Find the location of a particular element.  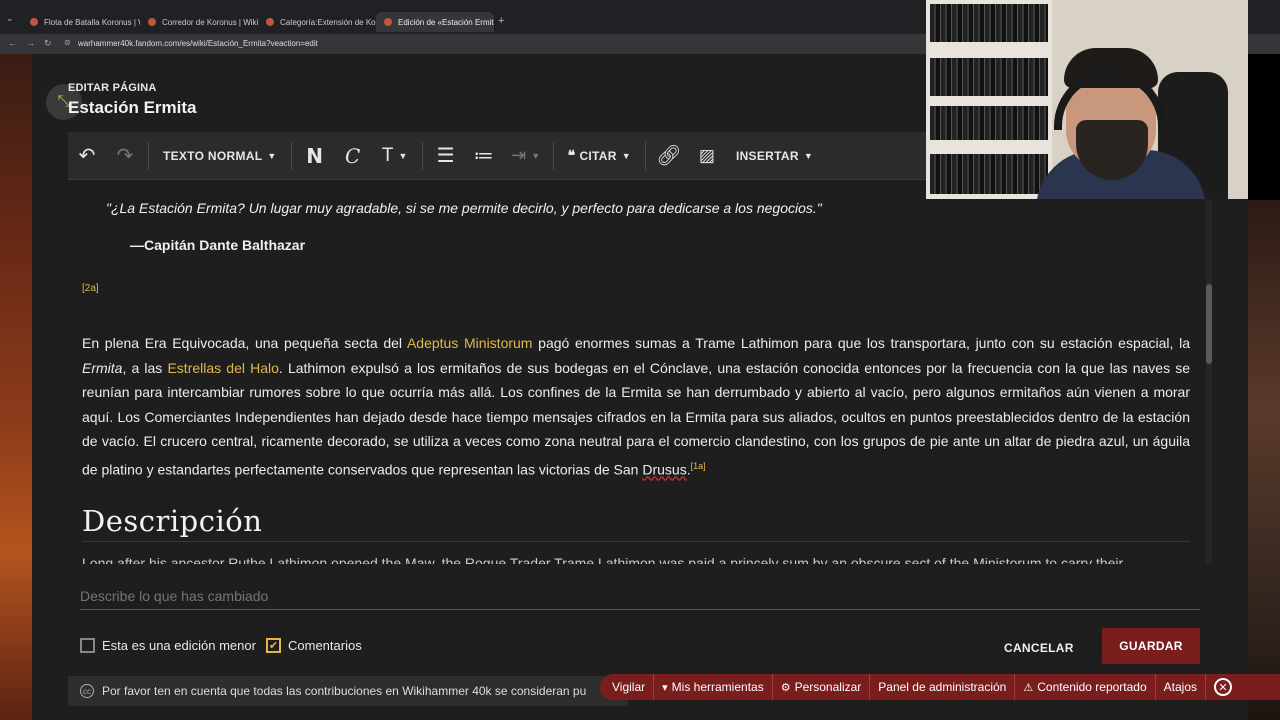

admin-panel-link: Panel de administración is located at coordinates (943, 687).